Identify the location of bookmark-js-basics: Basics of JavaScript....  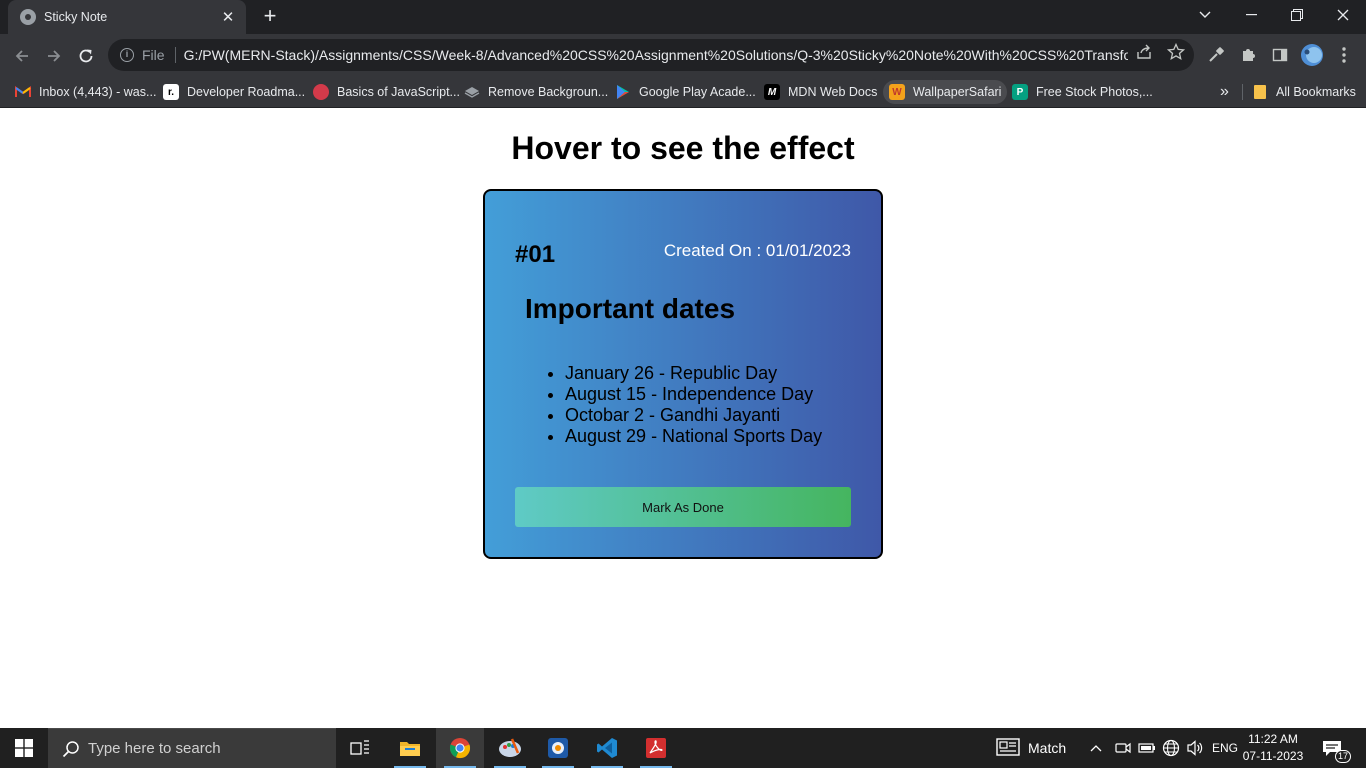
(386, 92).